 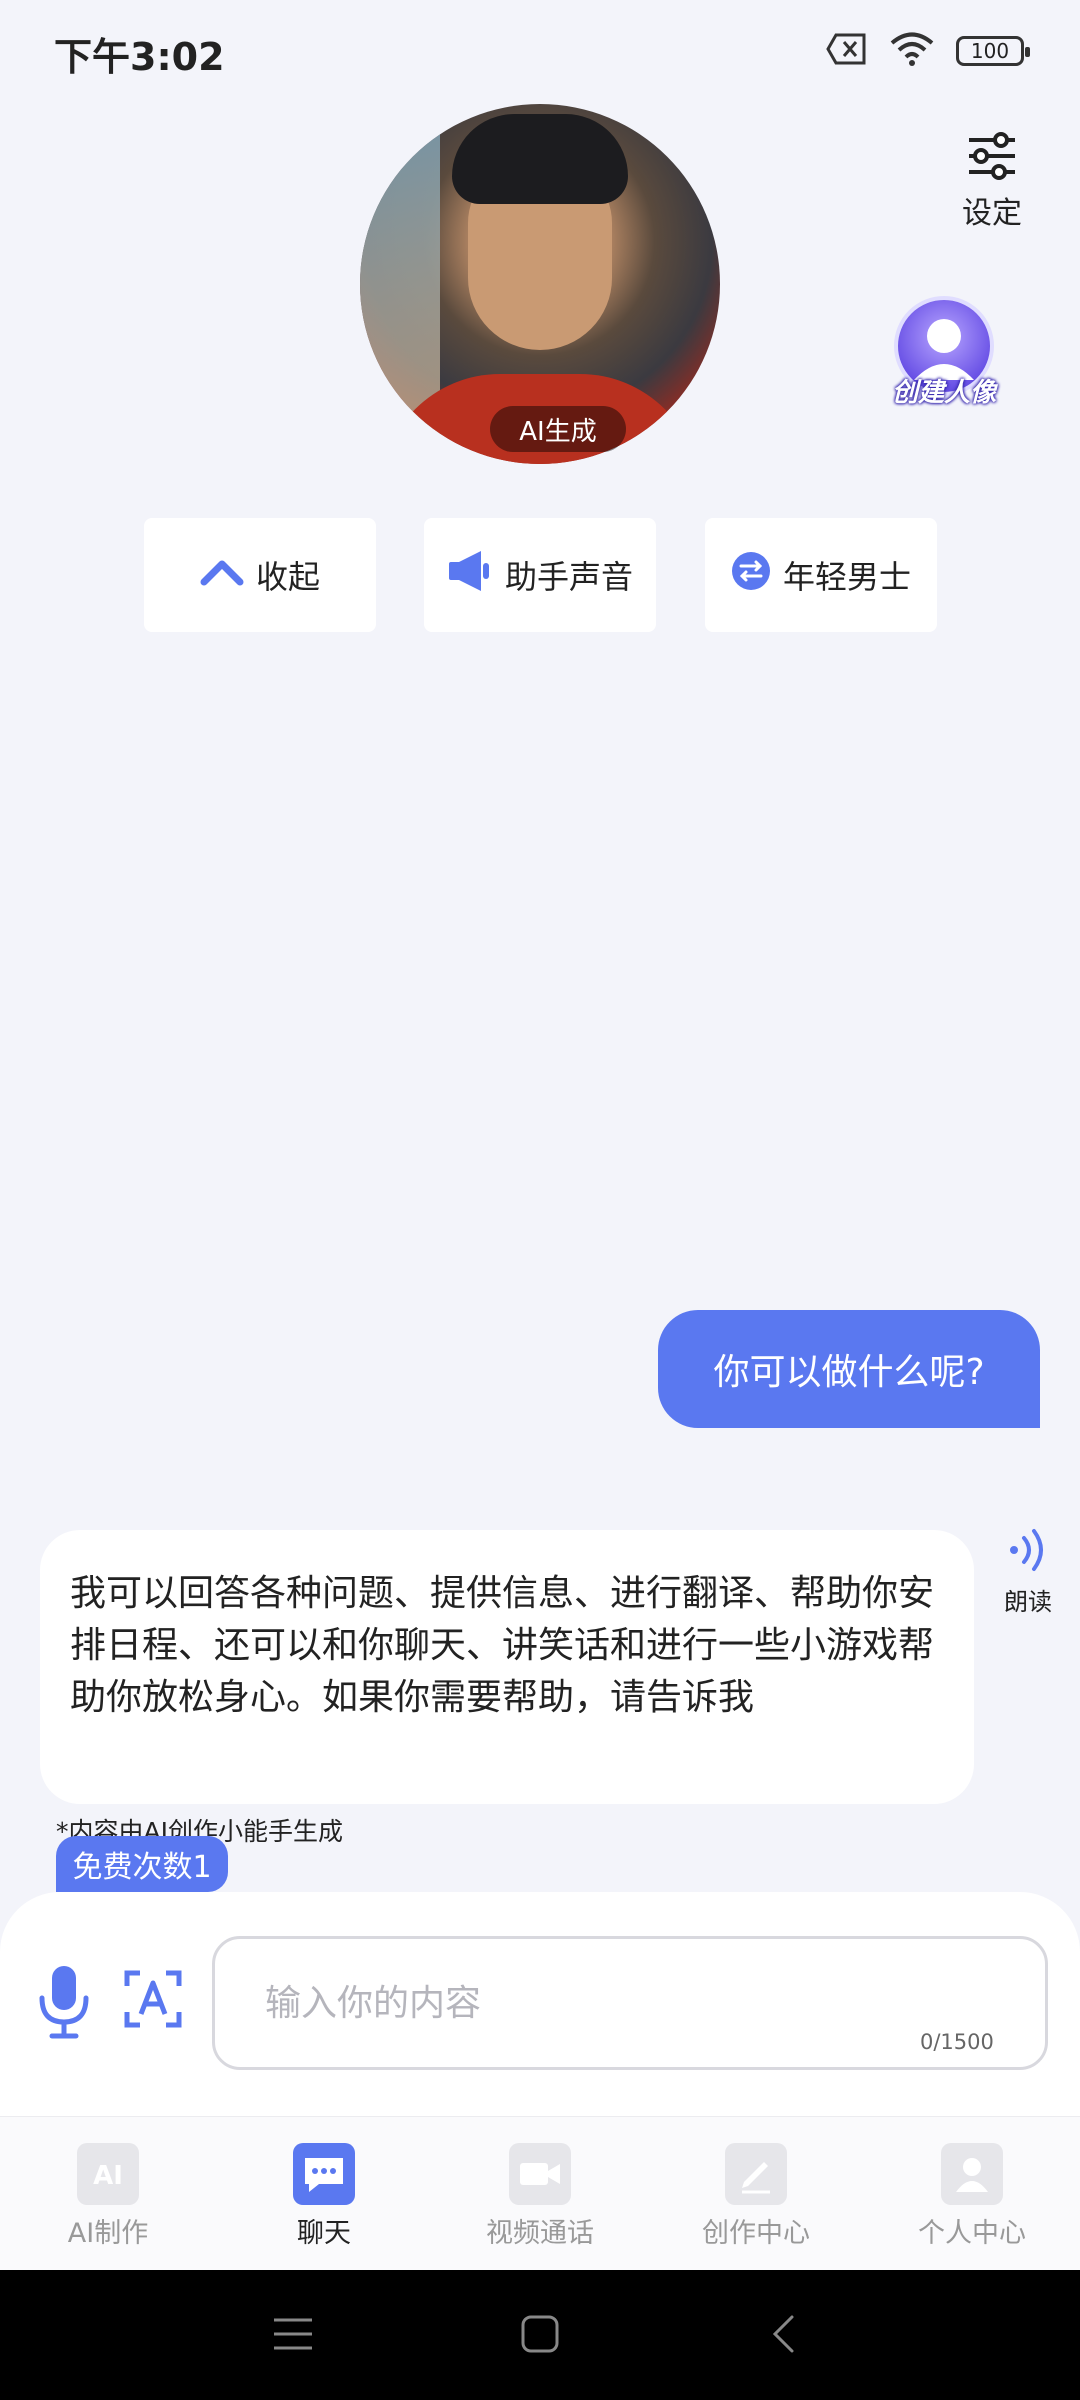 I want to click on settings-button: 设定, so click(x=992, y=182).